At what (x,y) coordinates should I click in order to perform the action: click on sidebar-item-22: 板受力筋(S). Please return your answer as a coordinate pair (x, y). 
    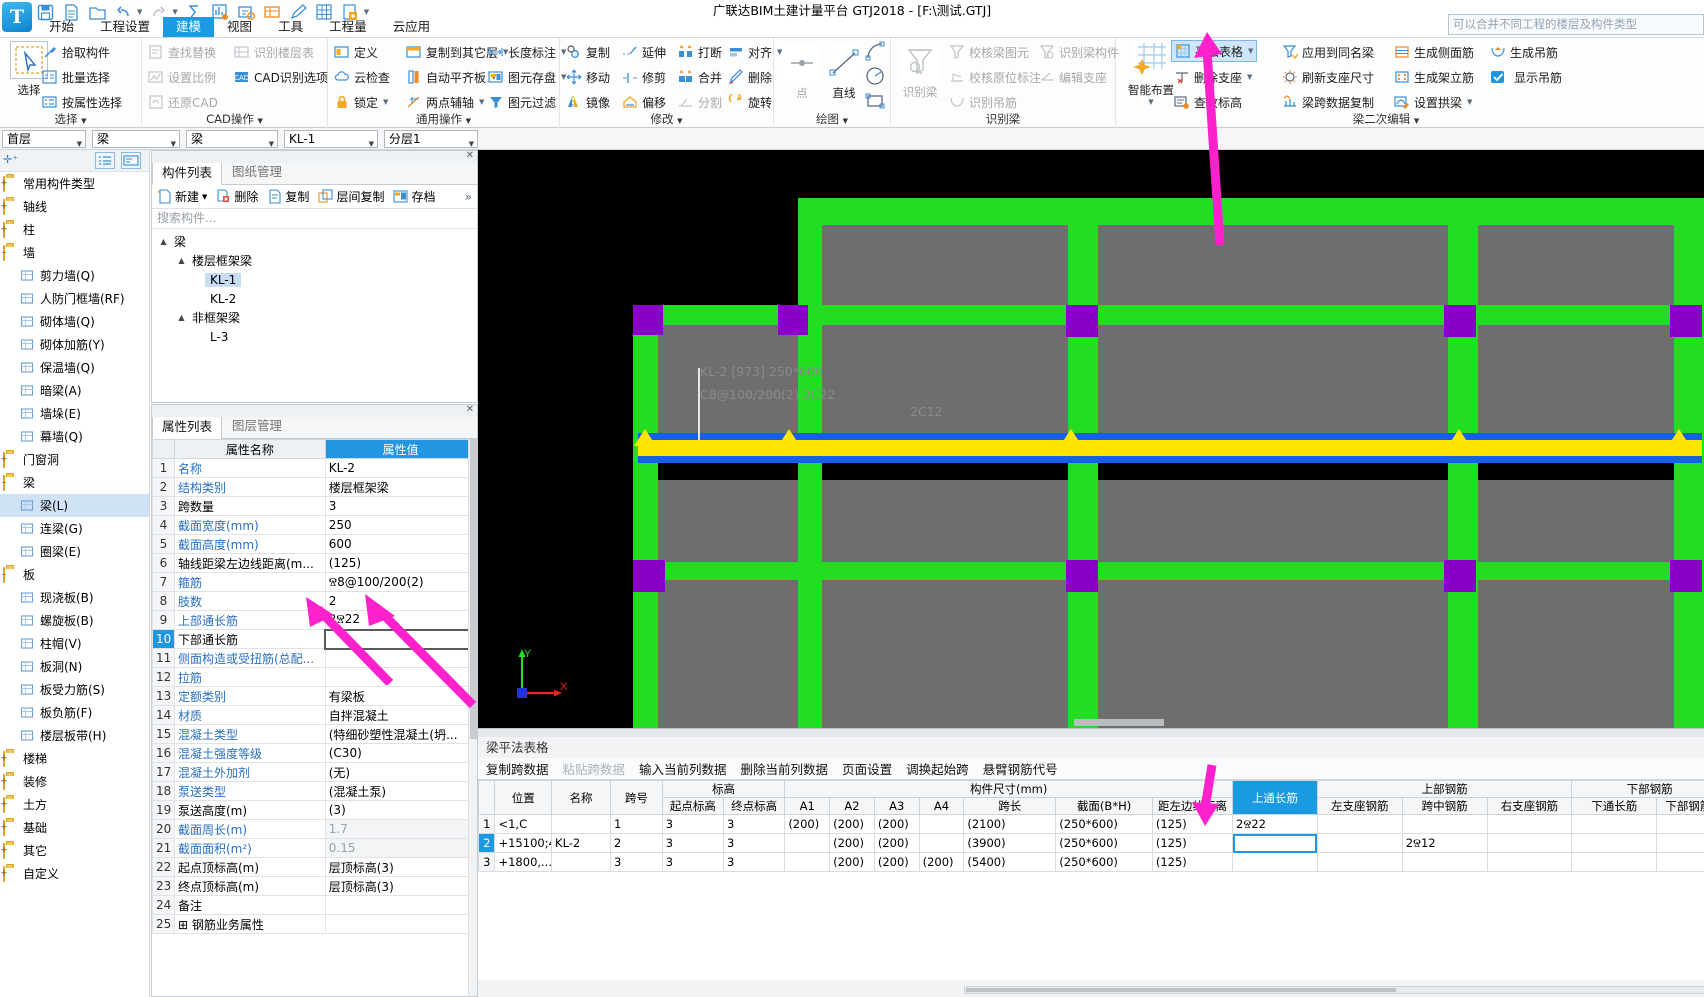
    Looking at the image, I should click on (74, 689).